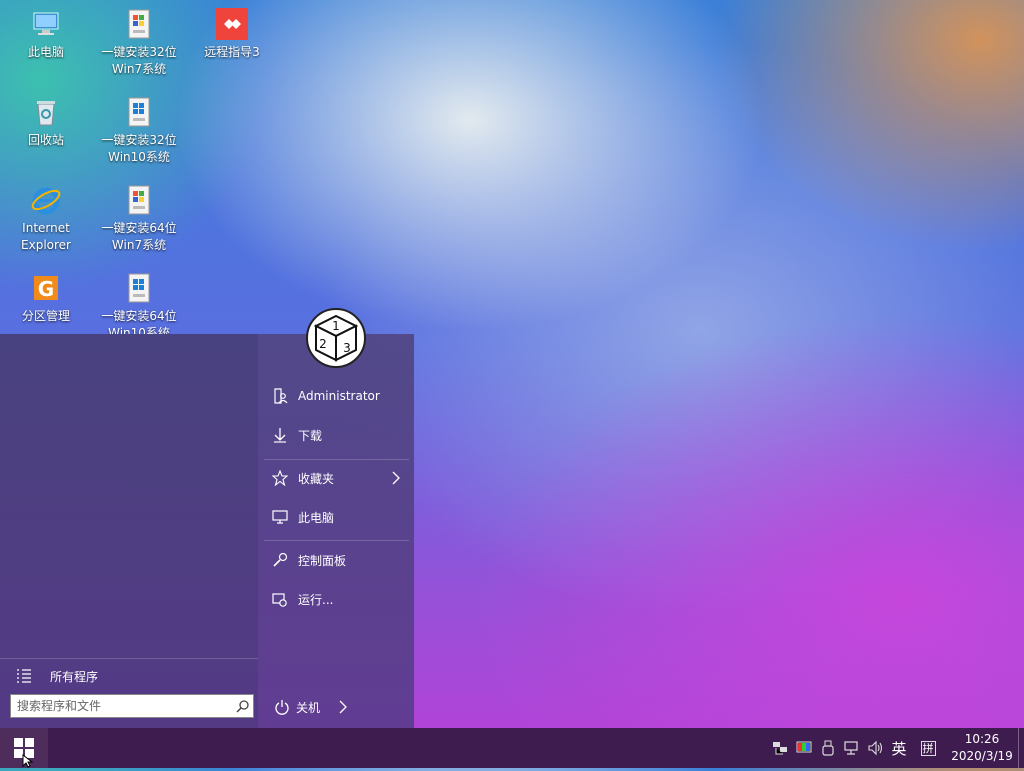  What do you see at coordinates (280, 396) in the screenshot?
I see `user-folder-icon` at bounding box center [280, 396].